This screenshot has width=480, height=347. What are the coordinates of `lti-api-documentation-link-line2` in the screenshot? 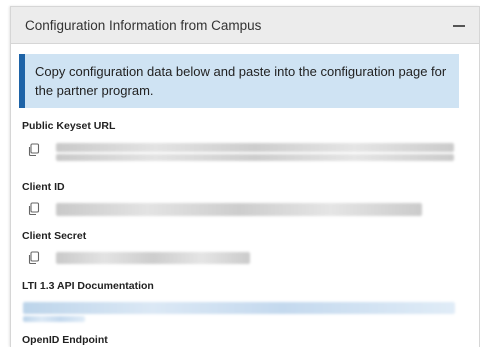 It's located at (54, 319).